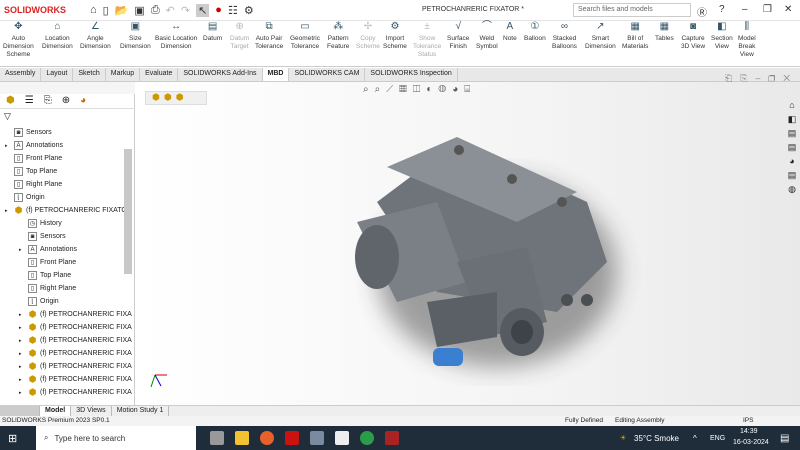 This screenshot has height=450, width=800. Describe the element at coordinates (38, 10) in the screenshot. I see `solidworks-logo: SOLIDWORKS` at that location.